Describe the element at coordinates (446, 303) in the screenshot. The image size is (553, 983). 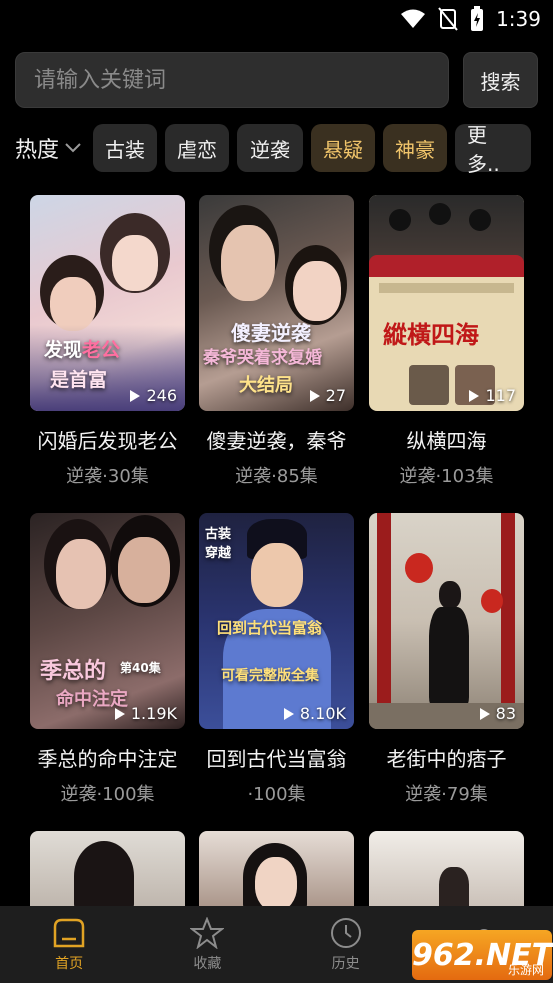
I see `poster-image: 縱橫四海 117` at that location.